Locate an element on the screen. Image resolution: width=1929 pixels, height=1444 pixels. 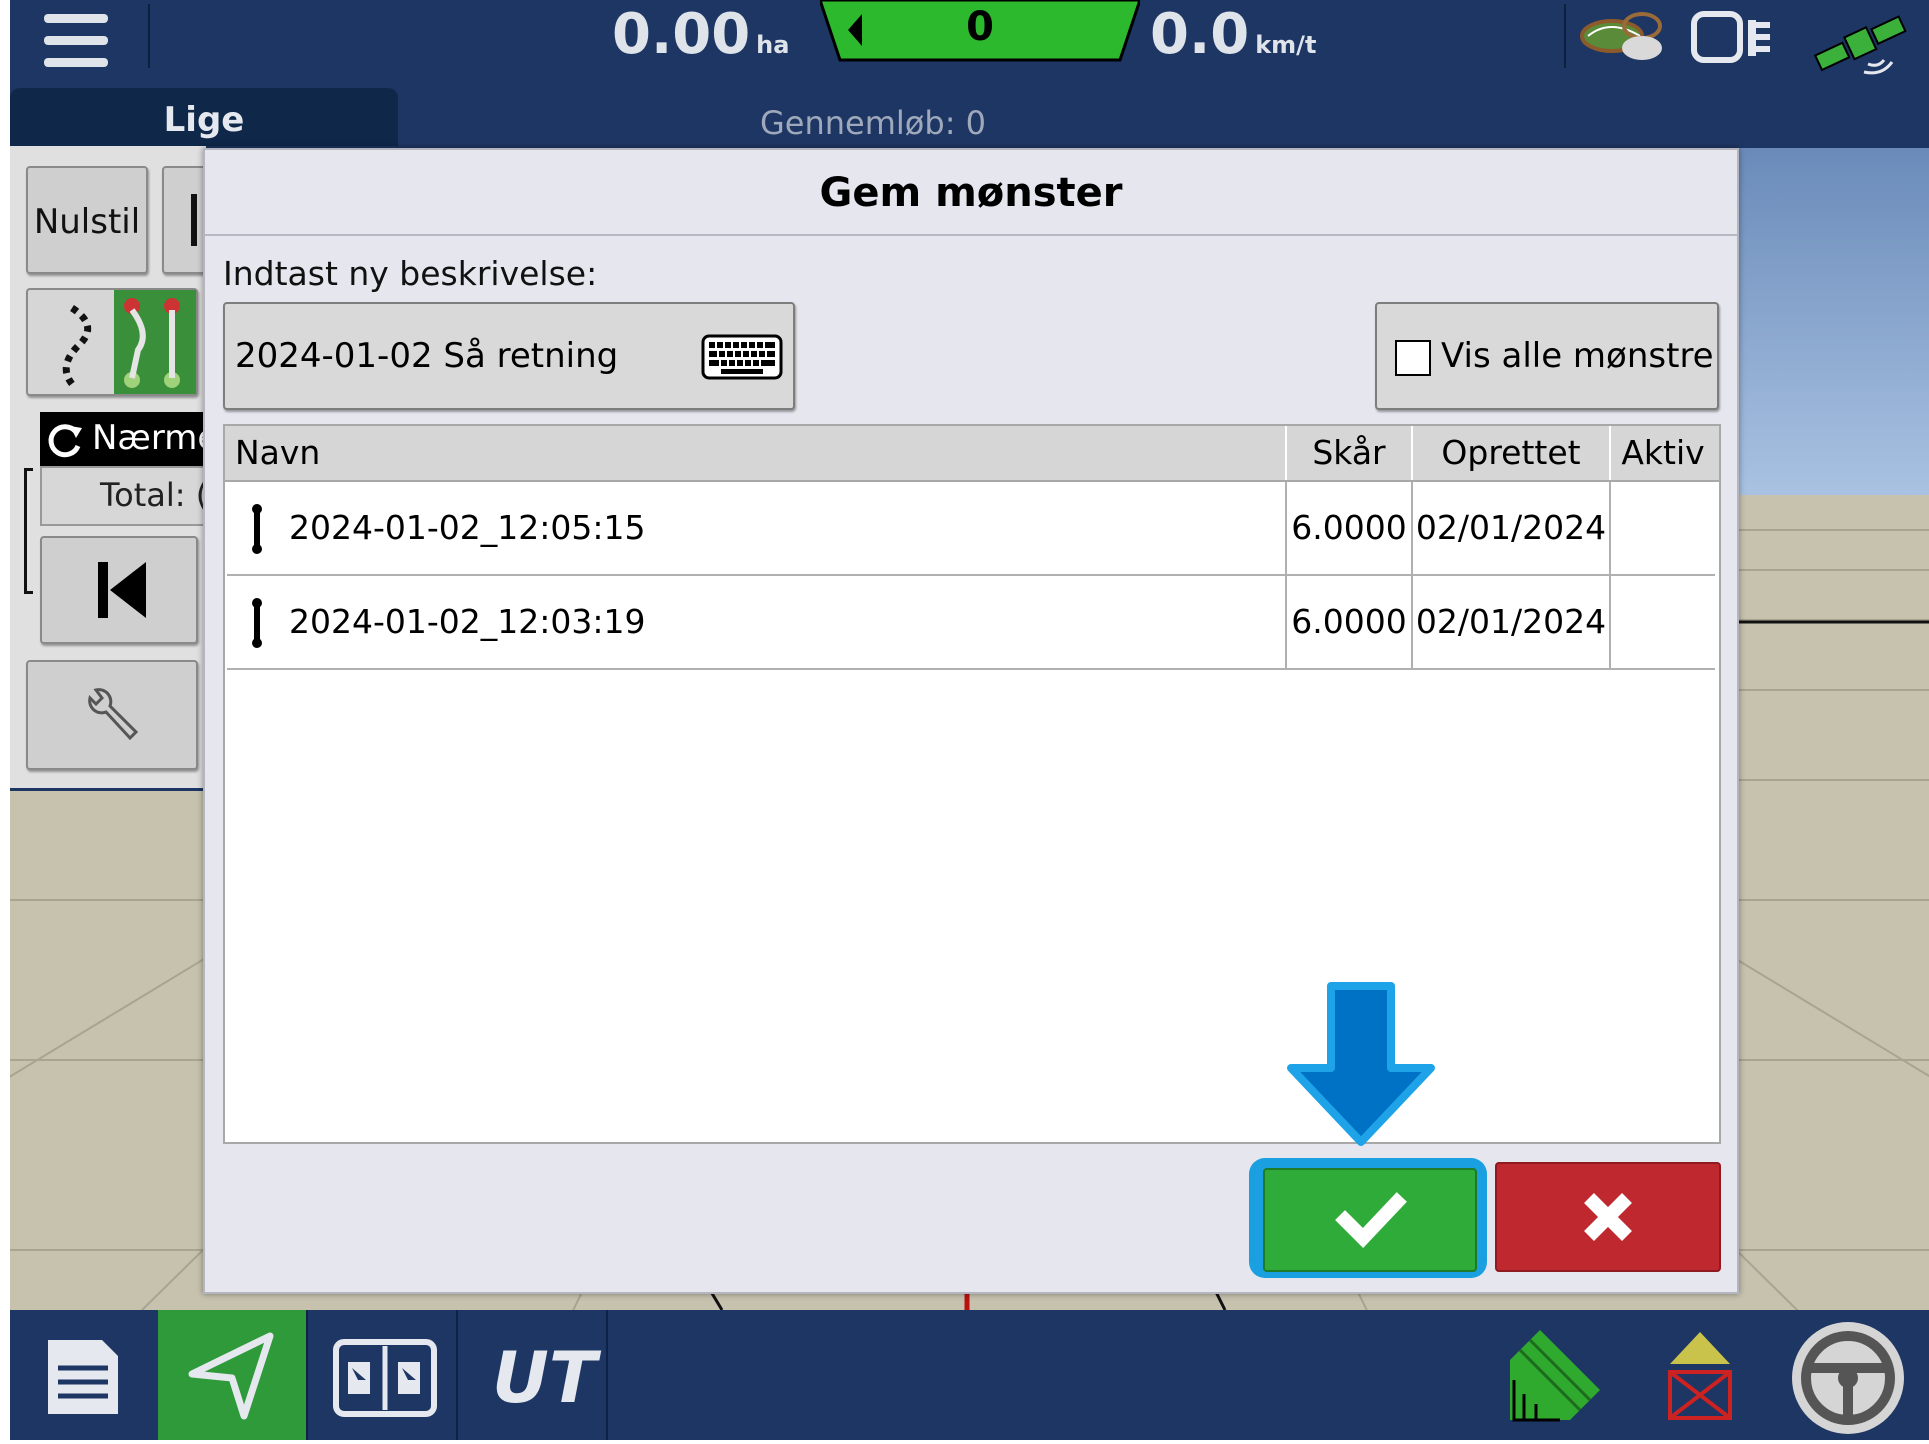
guidance-side-panel: Nulstil Nærme Total: ( is located at coordinates (118, 468).